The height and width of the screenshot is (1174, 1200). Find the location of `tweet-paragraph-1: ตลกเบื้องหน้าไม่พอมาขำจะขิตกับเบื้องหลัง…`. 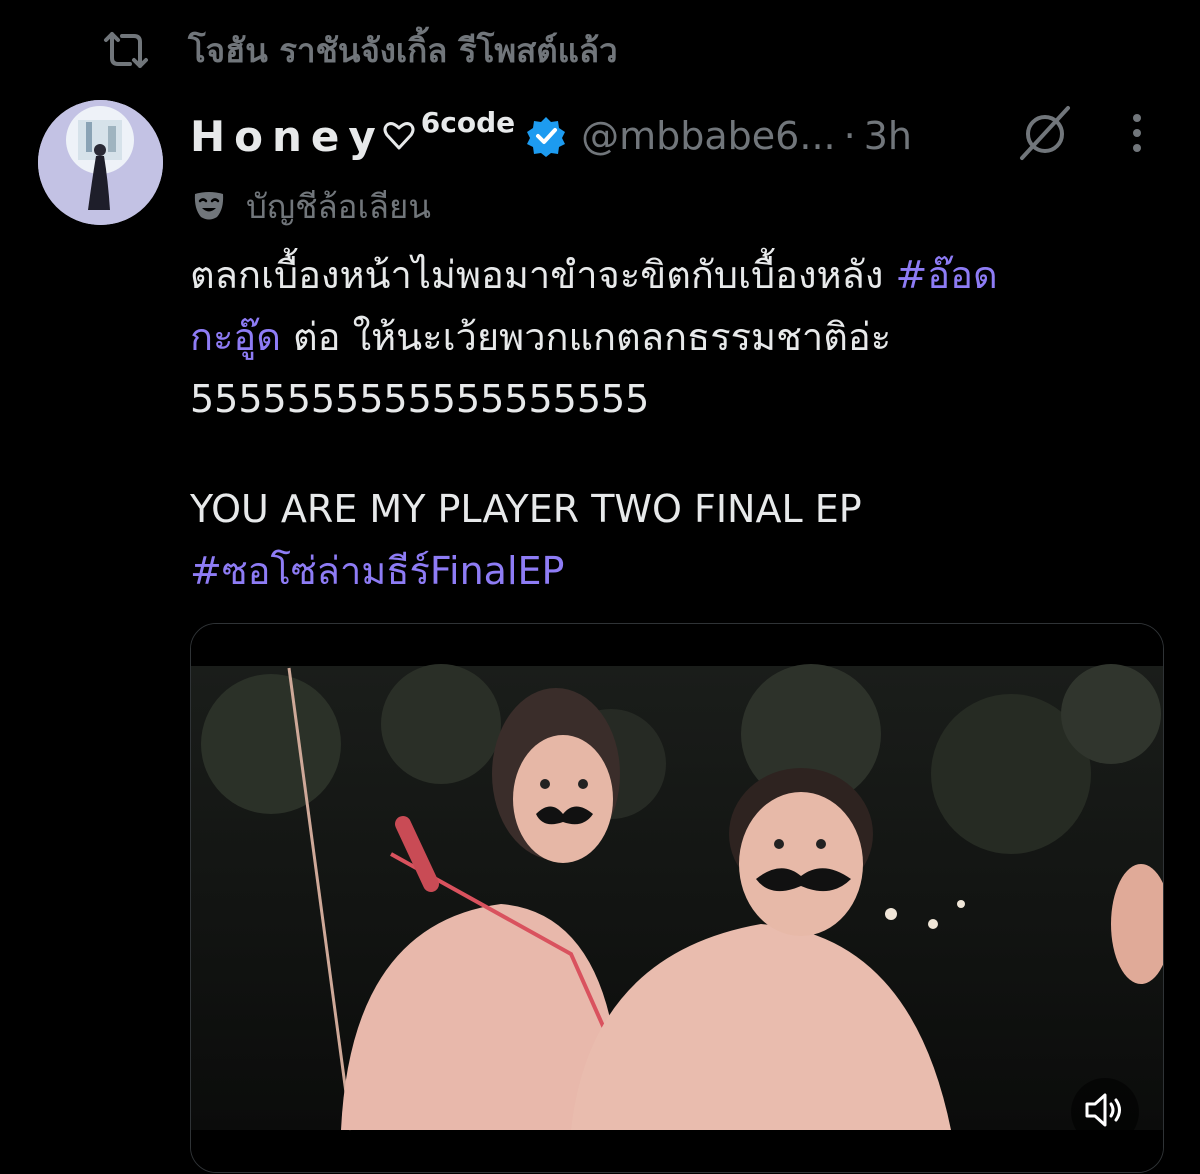

tweet-paragraph-1: ตลกเบื้องหน้าไม่พอมาขำจะขิตกับเบื้องหลัง… is located at coordinates (677, 337).